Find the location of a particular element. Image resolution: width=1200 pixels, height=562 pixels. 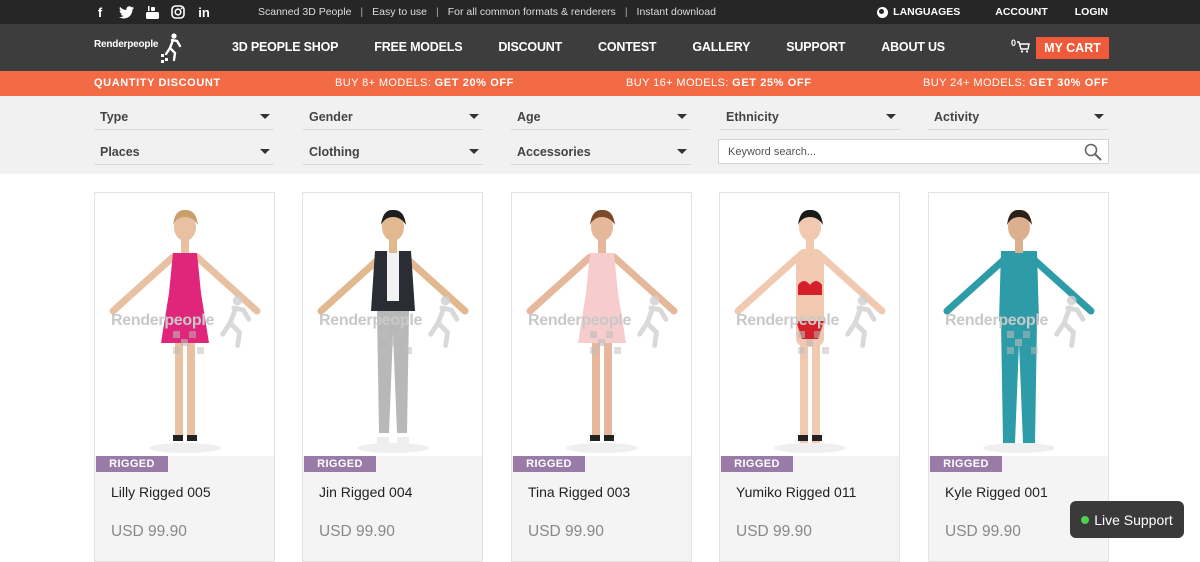

languages-link: LANGUAGES is located at coordinates (918, 12).